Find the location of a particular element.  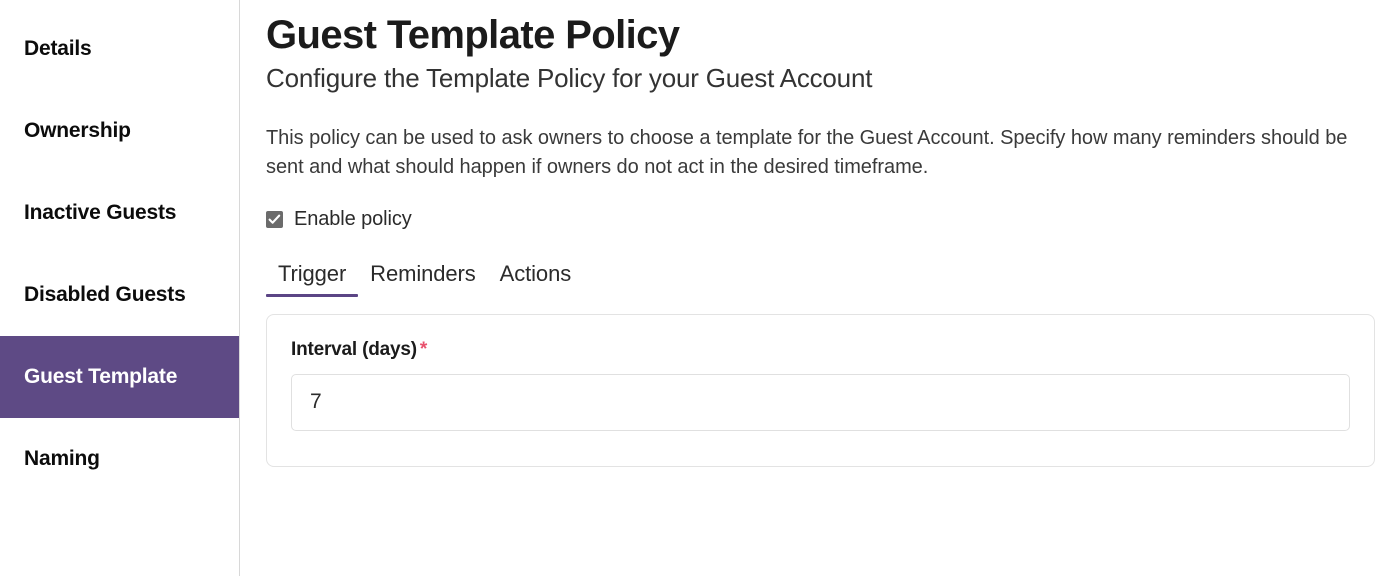

tab-reminders: Reminders is located at coordinates (422, 279).